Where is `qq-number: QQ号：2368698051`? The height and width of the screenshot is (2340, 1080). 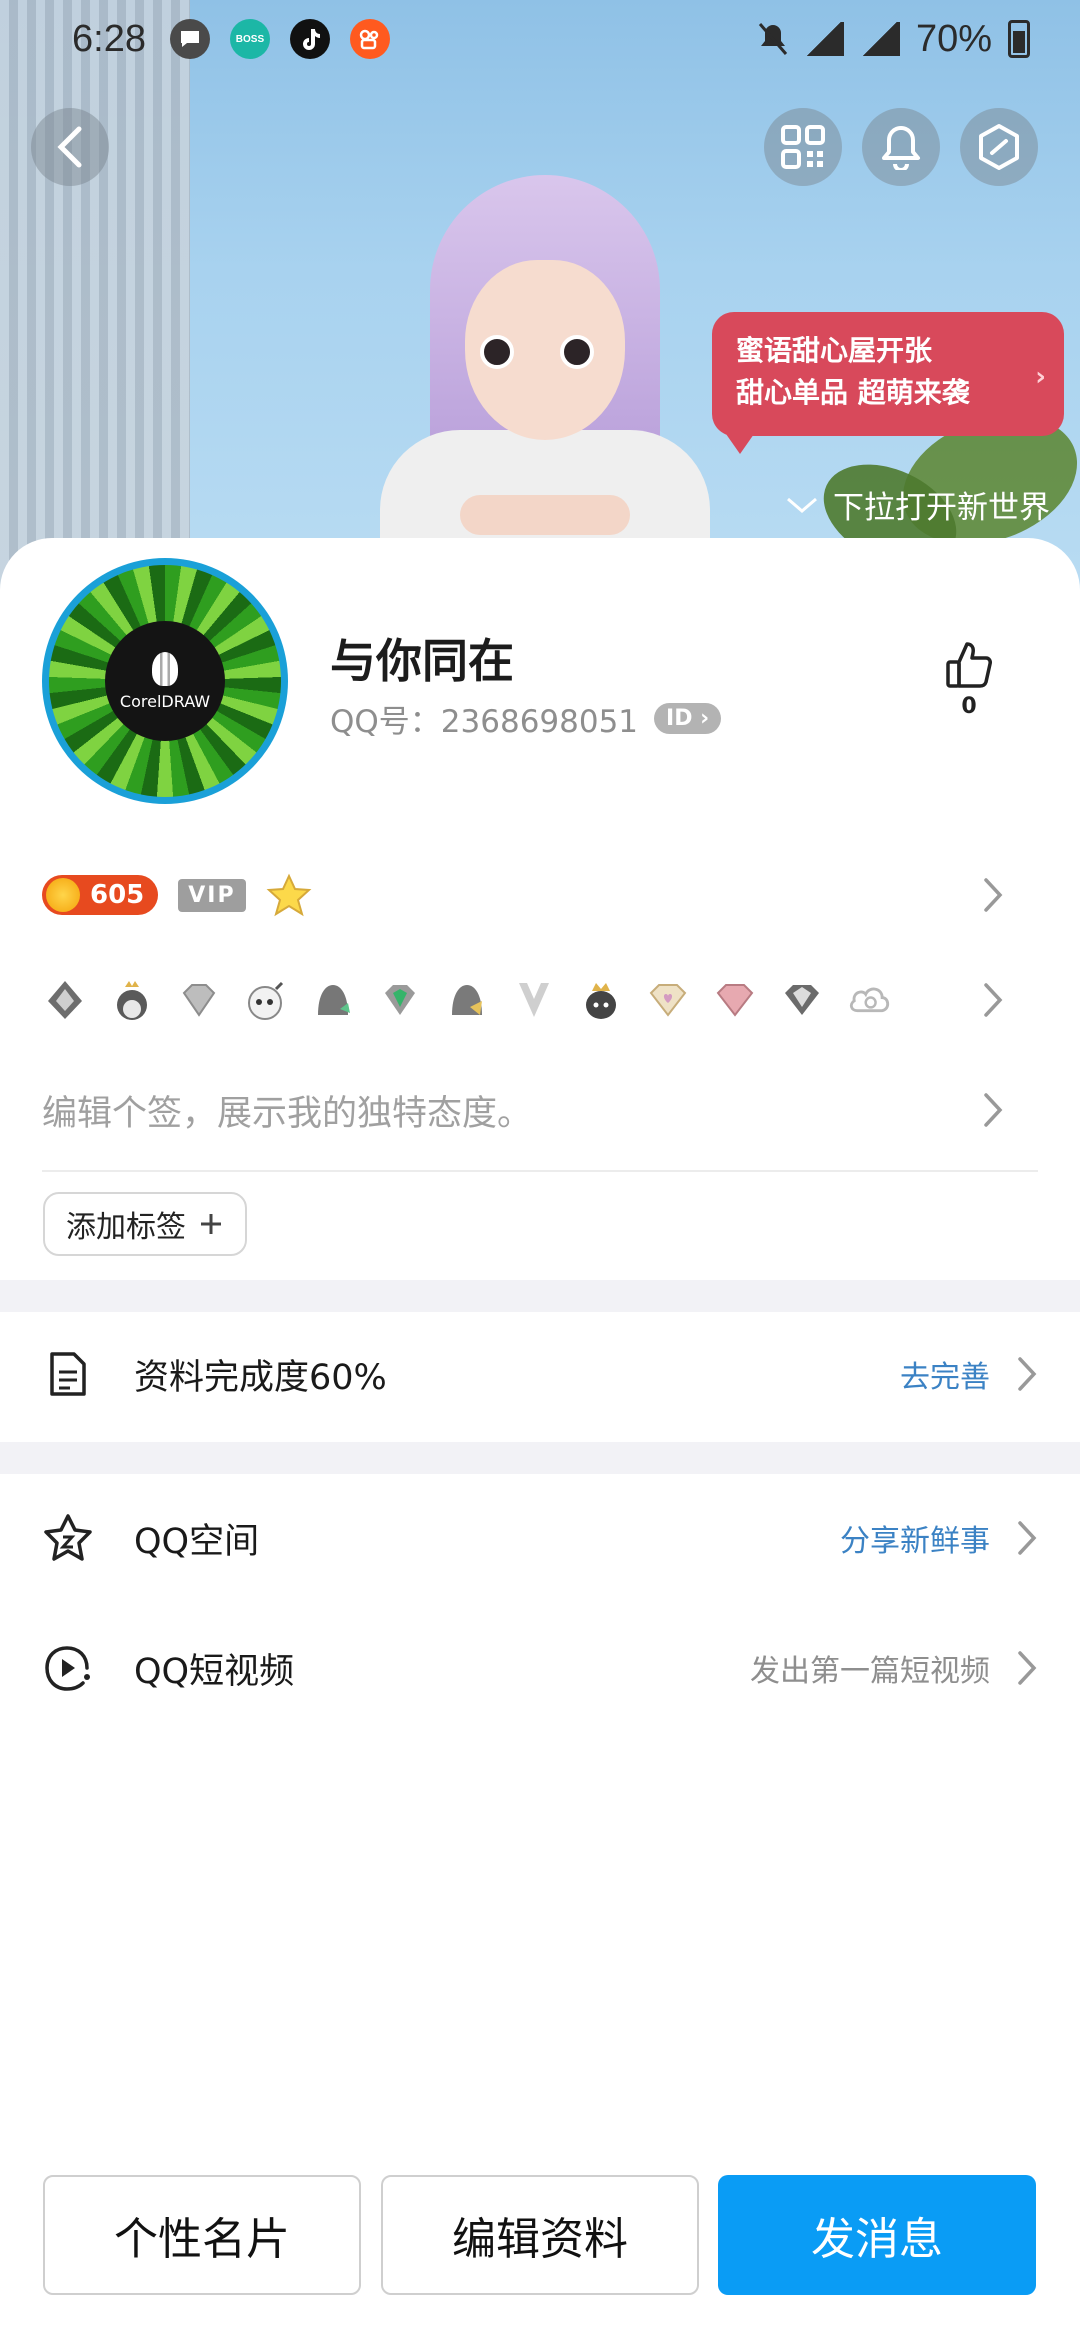 qq-number: QQ号：2368698051 is located at coordinates (484, 722).